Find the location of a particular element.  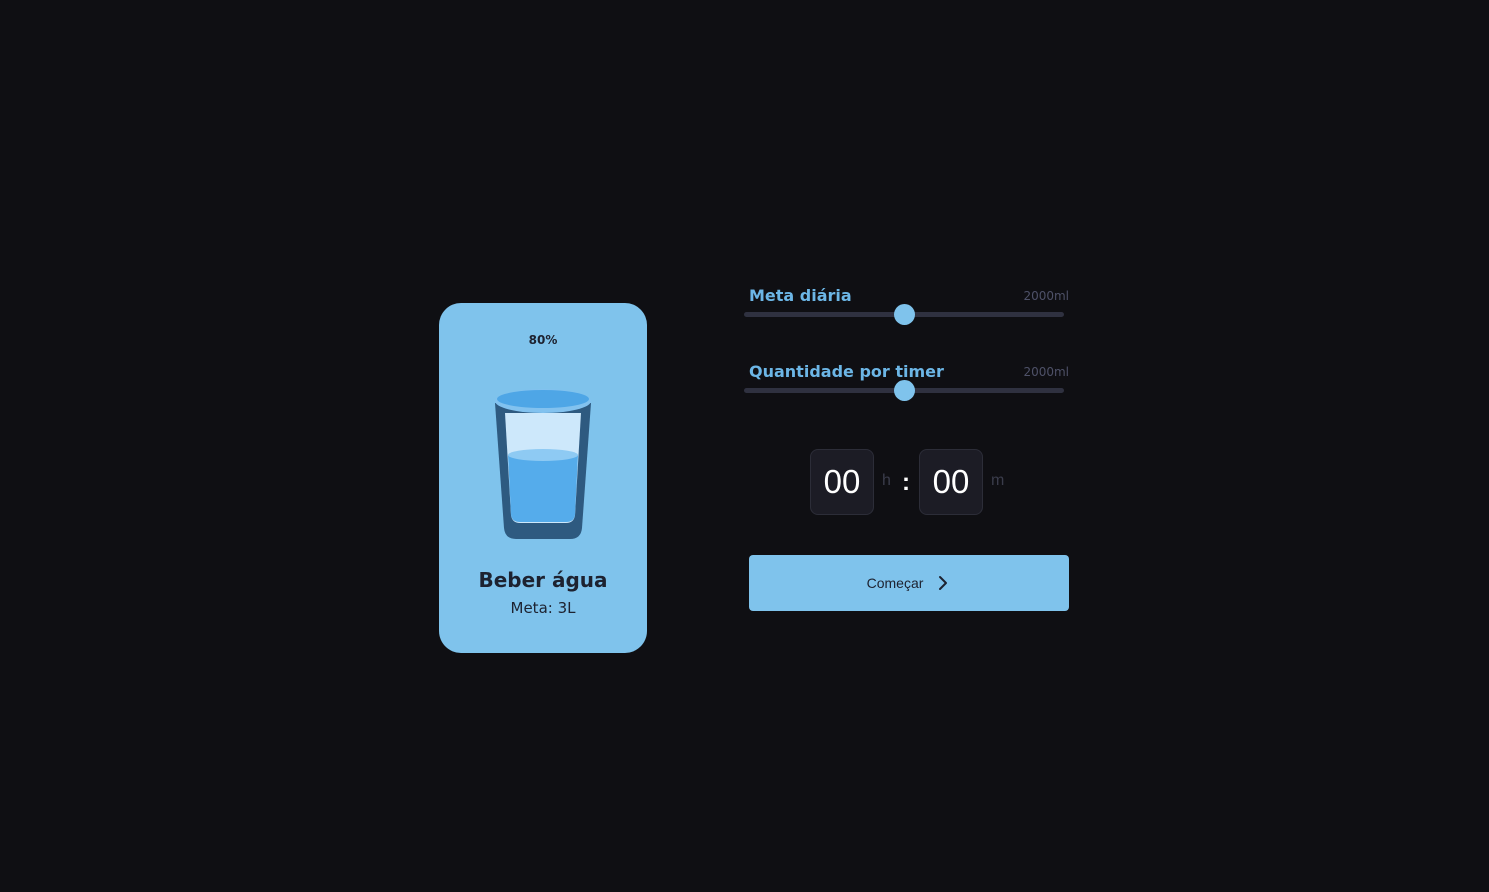

minutes-unit-label: m is located at coordinates (998, 480).